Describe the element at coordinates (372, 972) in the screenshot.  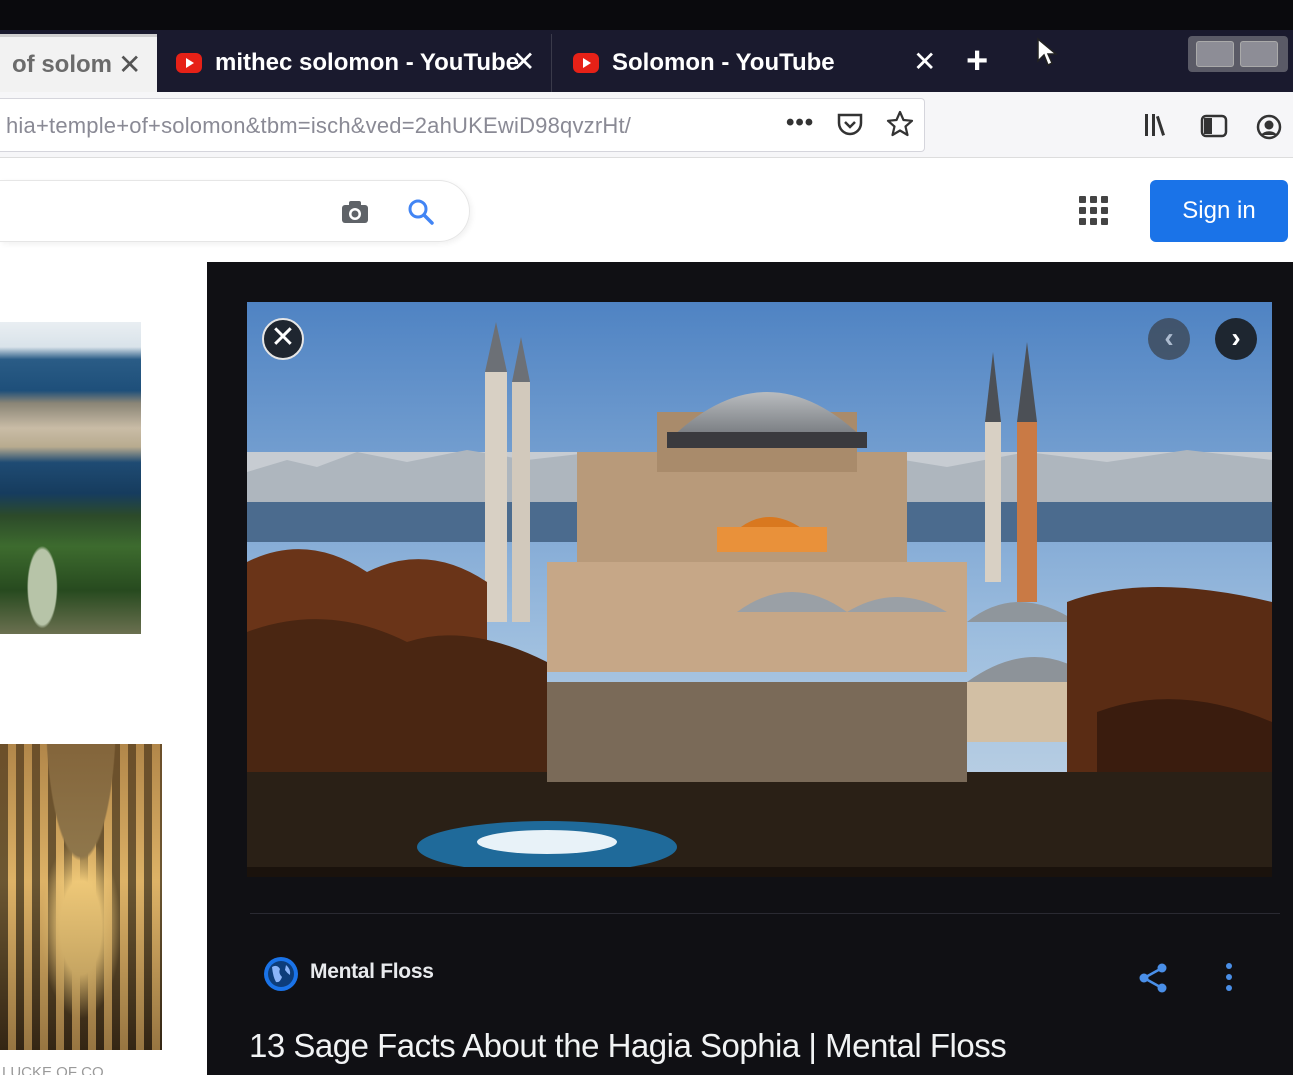
I see `source-site-name: Mental Floss` at that location.